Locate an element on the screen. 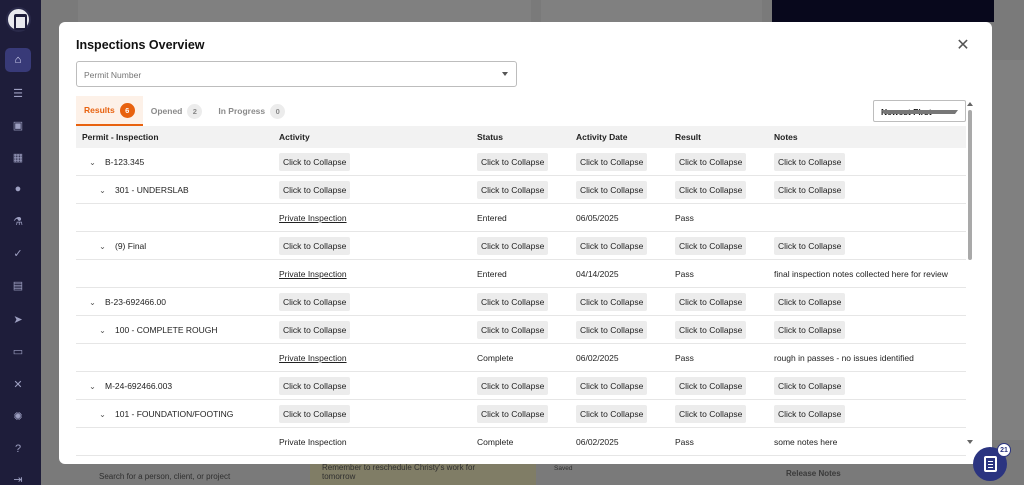 Image resolution: width=1024 pixels, height=485 pixels. scroll-up-icon is located at coordinates (970, 104).